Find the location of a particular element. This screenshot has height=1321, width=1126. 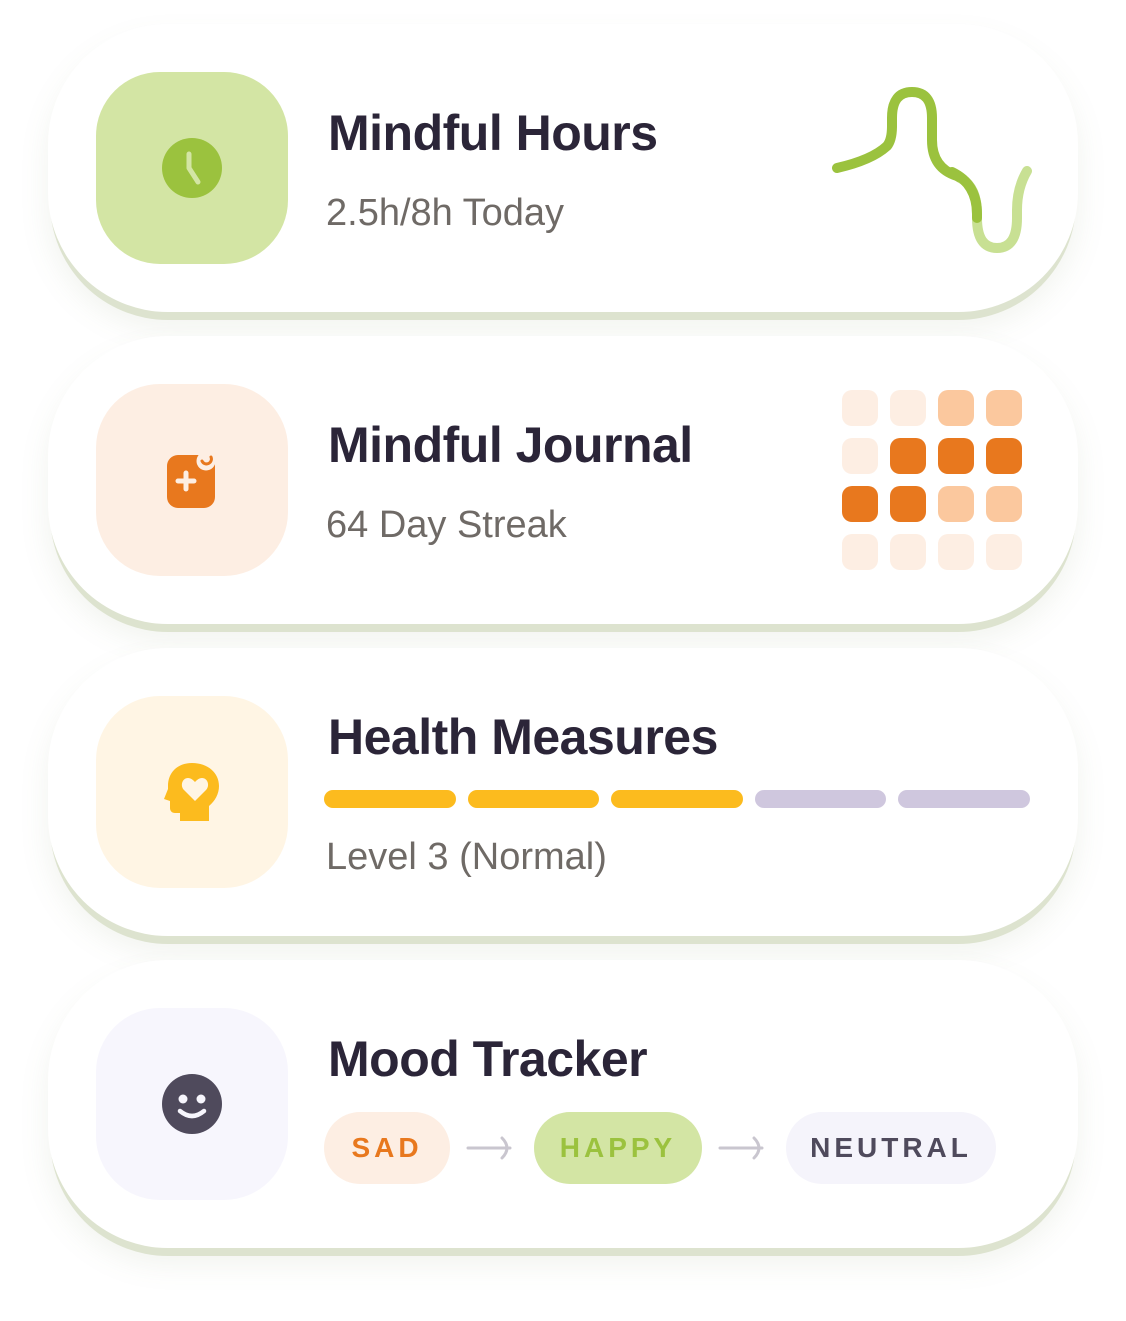

health-measures-icon-box is located at coordinates (192, 792).